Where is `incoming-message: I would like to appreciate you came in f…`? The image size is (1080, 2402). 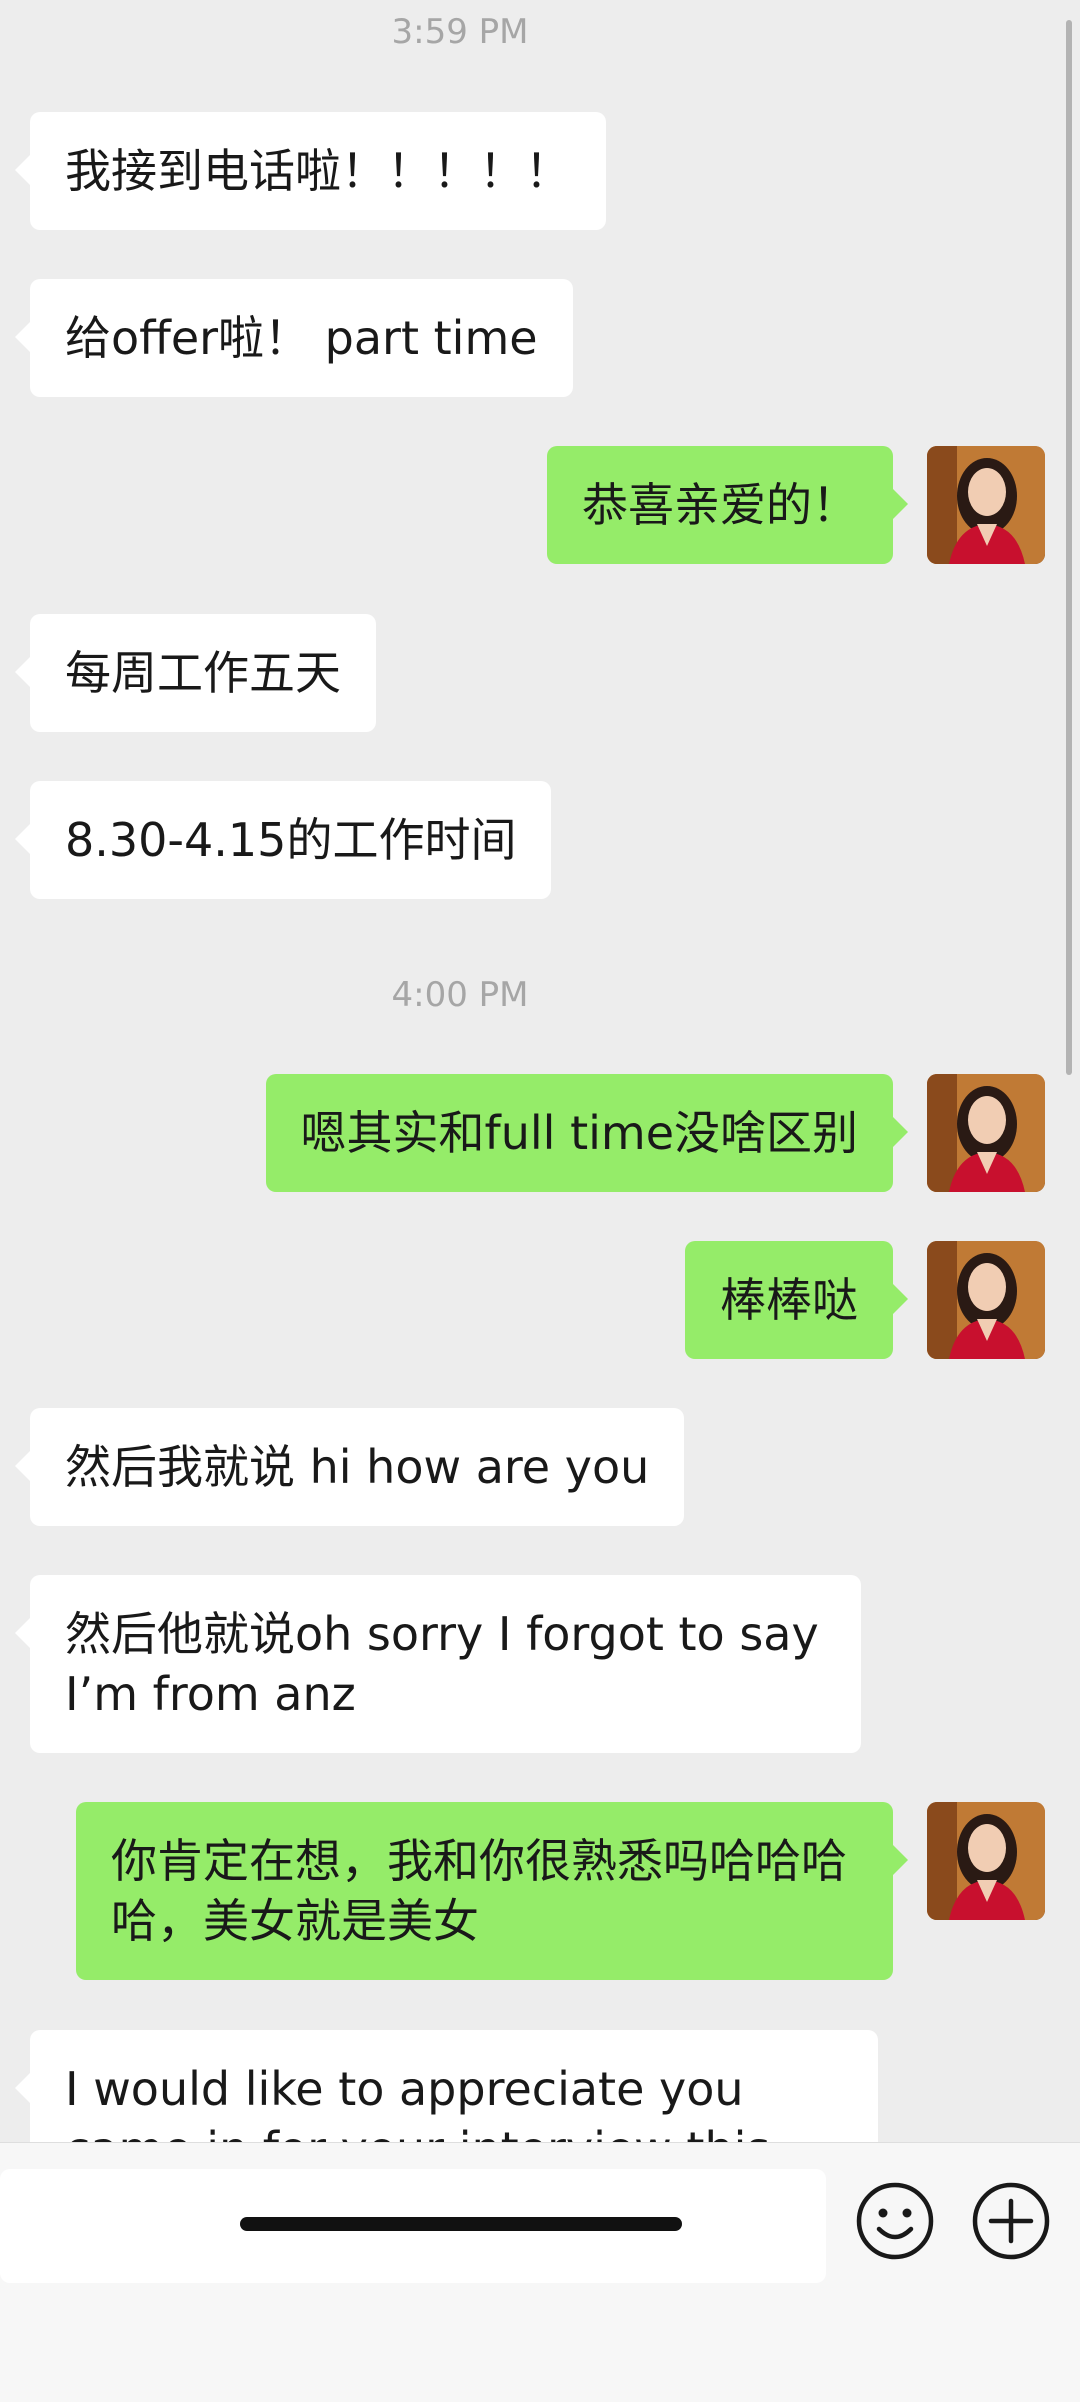 incoming-message: I would like to appreciate you came in f… is located at coordinates (446, 2086).